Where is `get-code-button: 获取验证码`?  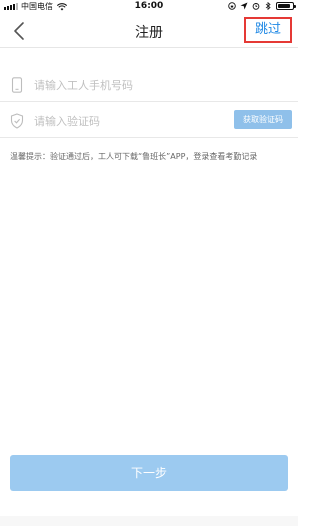 get-code-button: 获取验证码 is located at coordinates (263, 119).